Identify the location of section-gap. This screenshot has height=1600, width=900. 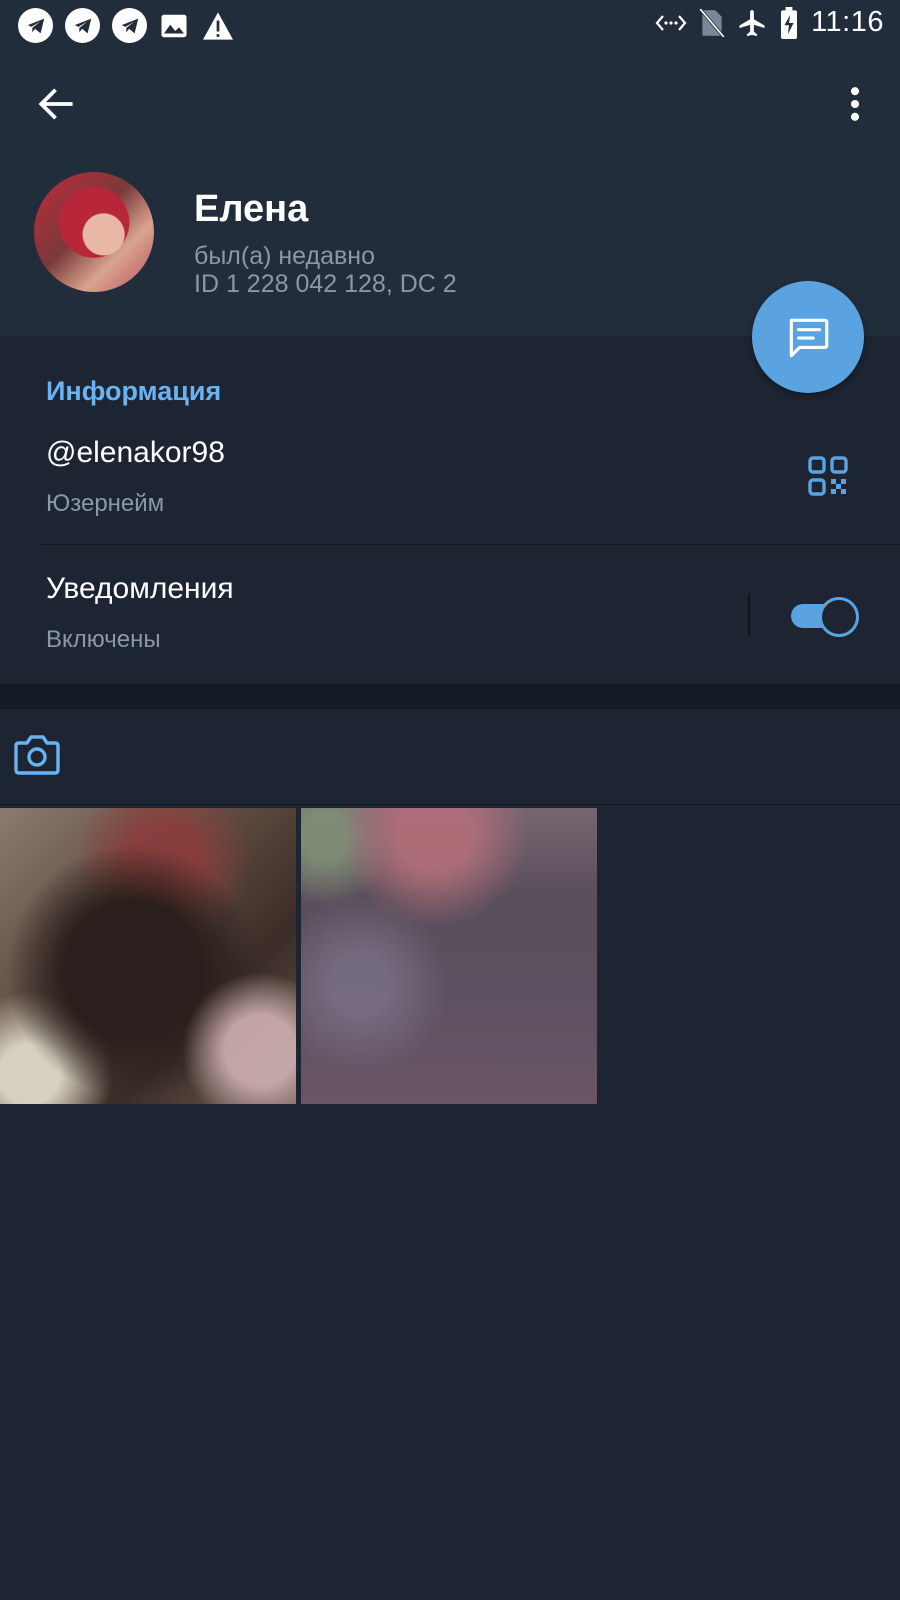
(450, 696).